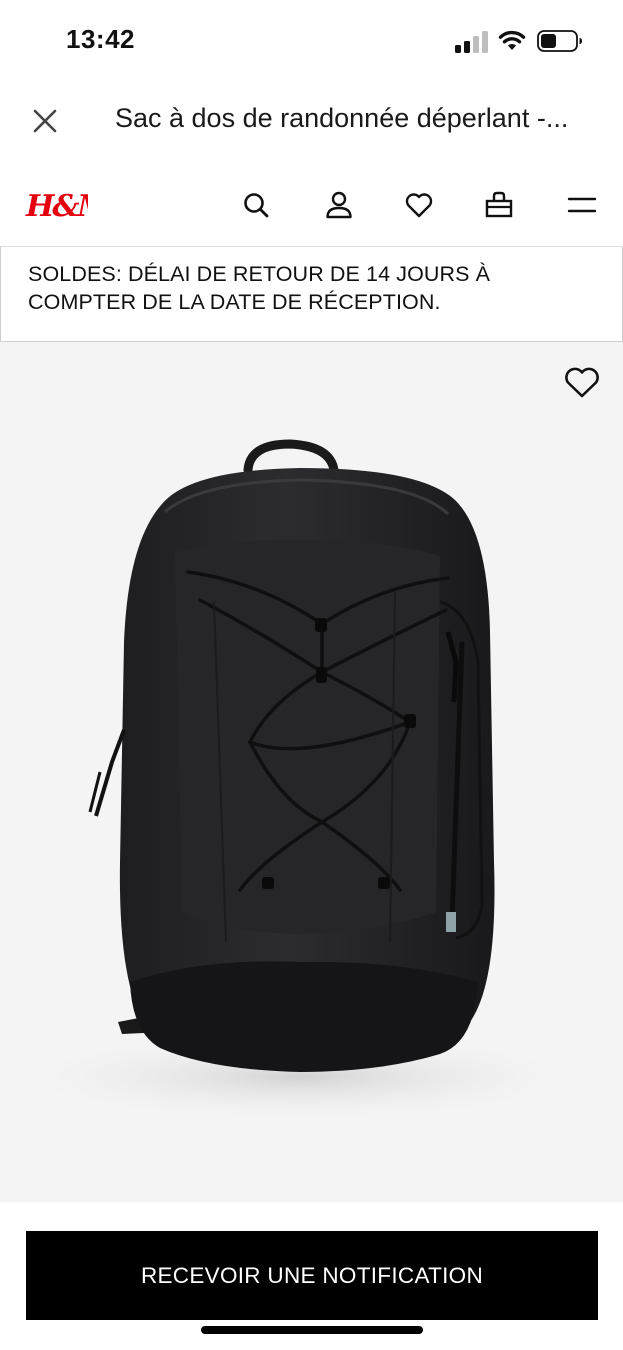  Describe the element at coordinates (311, 207) in the screenshot. I see `site-header: H&M` at that location.